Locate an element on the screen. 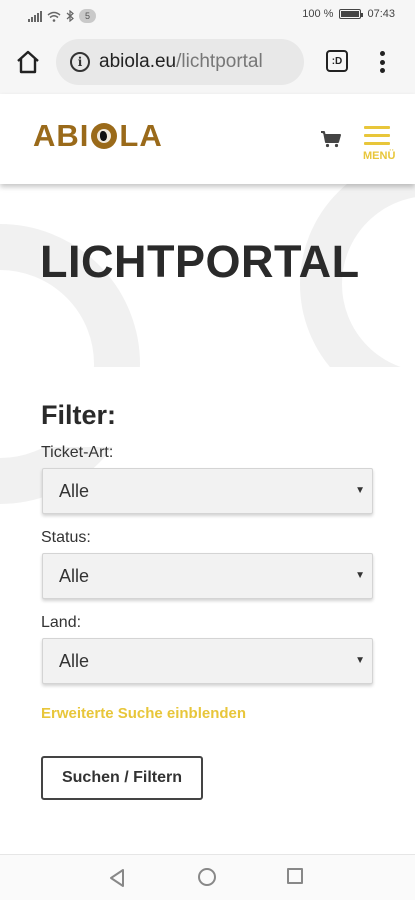  filter-heading: Filter: is located at coordinates (79, 415).